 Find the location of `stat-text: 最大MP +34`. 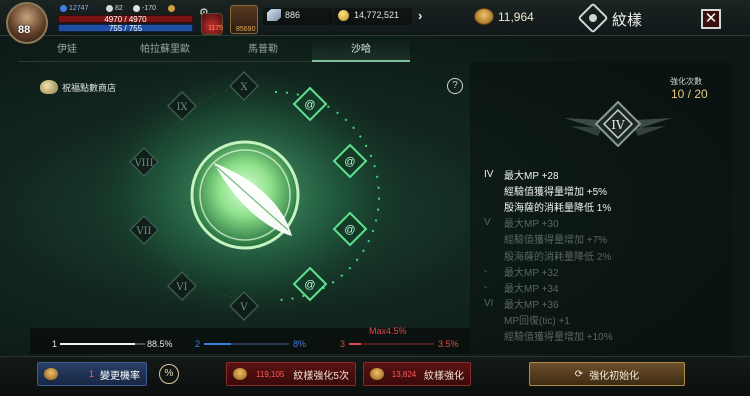

stat-text: 最大MP +34 is located at coordinates (531, 289).